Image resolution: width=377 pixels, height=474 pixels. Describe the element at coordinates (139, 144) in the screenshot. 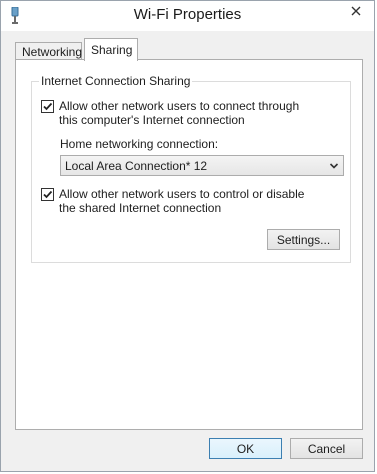

I see `home-networking-label: Home networking connection:` at that location.